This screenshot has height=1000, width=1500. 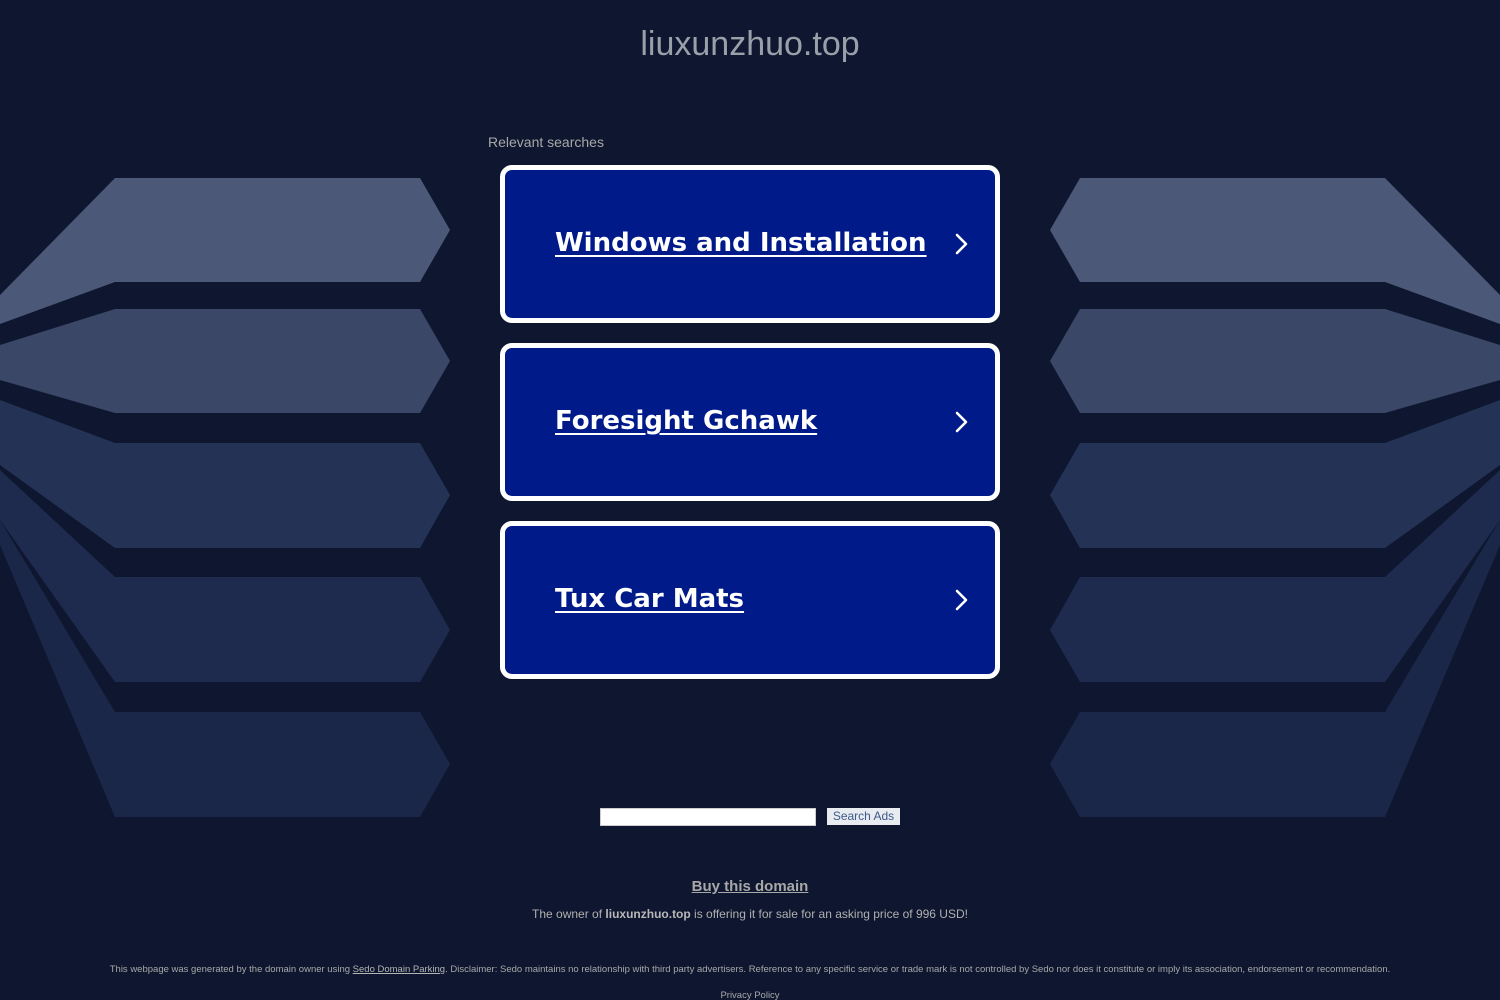 I want to click on relevant-searches-label: Relevant searches, so click(x=546, y=142).